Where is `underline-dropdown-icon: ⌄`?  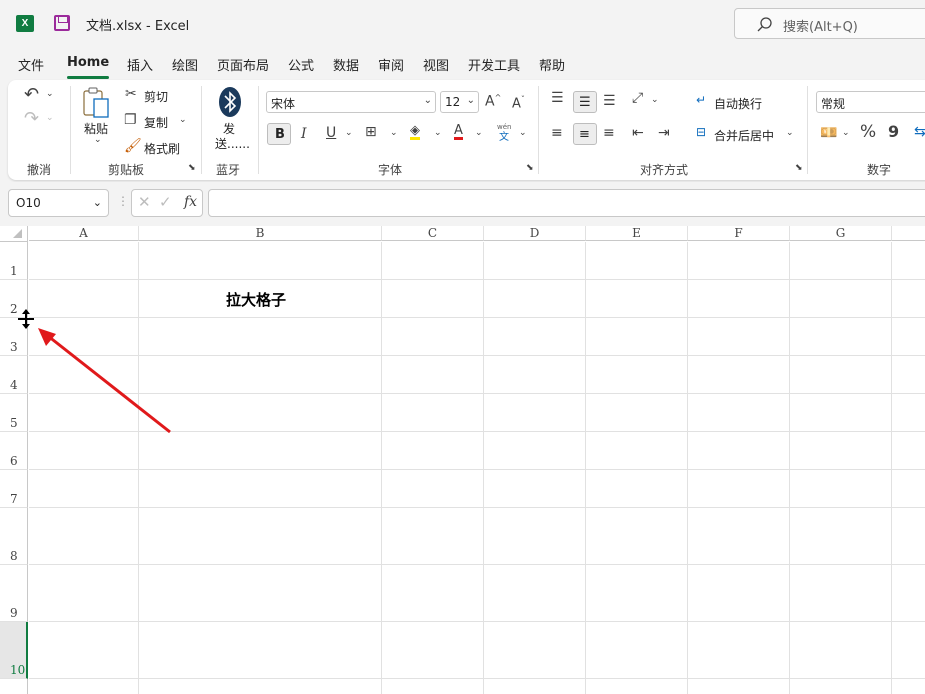 underline-dropdown-icon: ⌄ is located at coordinates (349, 133).